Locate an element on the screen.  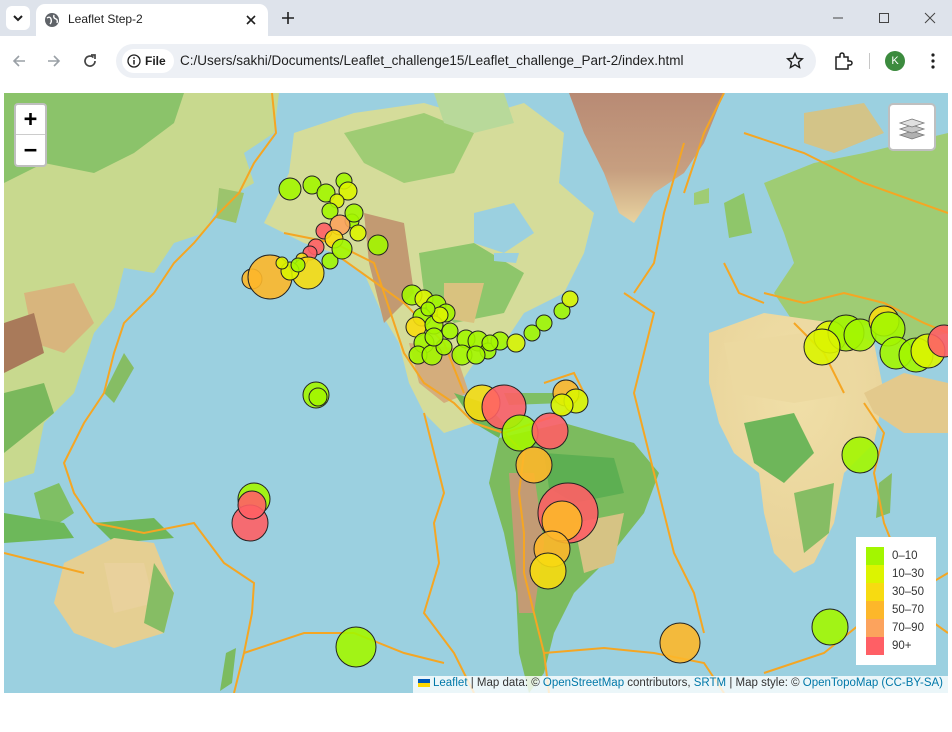
arrow-left-icon is located at coordinates (18, 61).